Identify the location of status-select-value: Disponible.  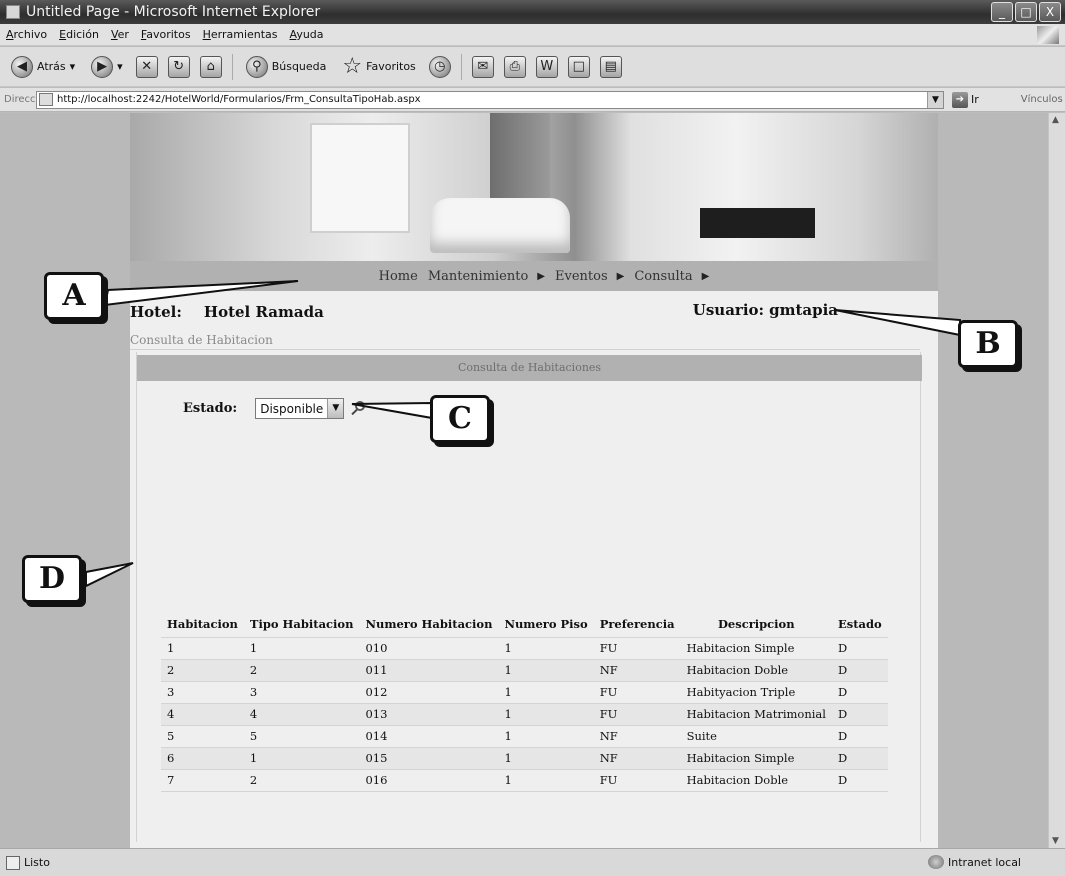
(292, 408).